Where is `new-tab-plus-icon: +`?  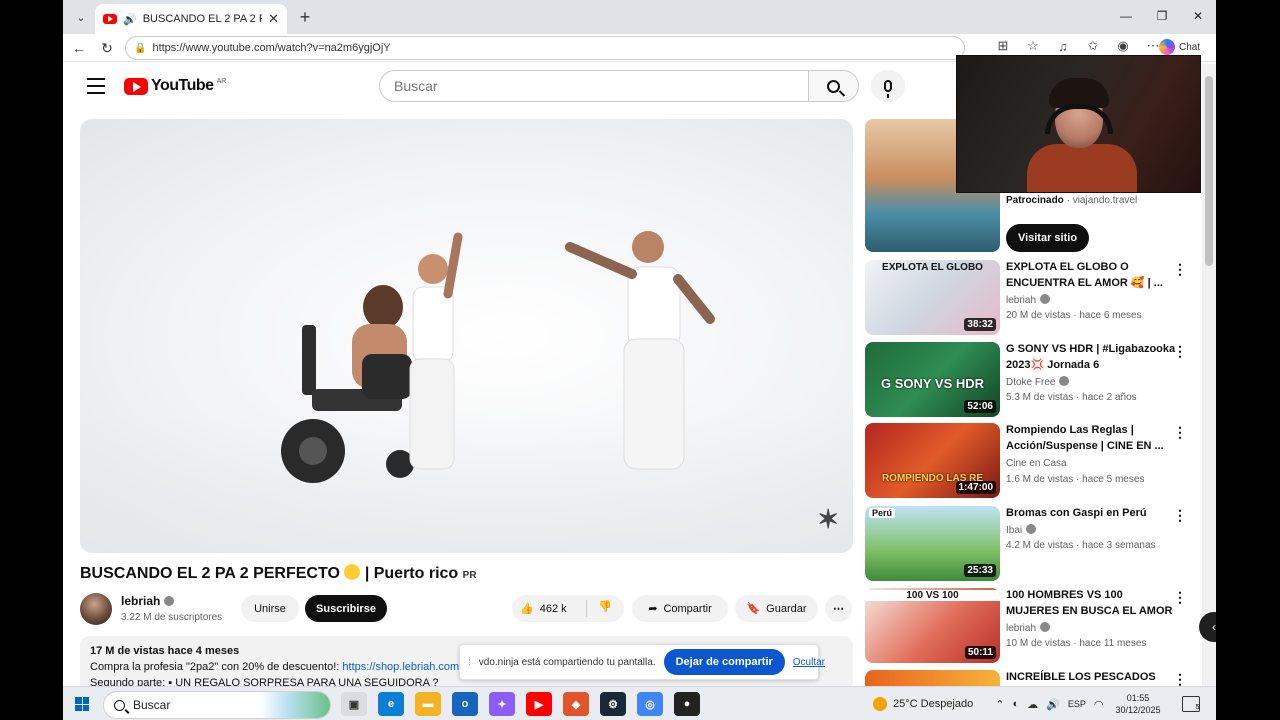
new-tab-plus-icon: + is located at coordinates (305, 17).